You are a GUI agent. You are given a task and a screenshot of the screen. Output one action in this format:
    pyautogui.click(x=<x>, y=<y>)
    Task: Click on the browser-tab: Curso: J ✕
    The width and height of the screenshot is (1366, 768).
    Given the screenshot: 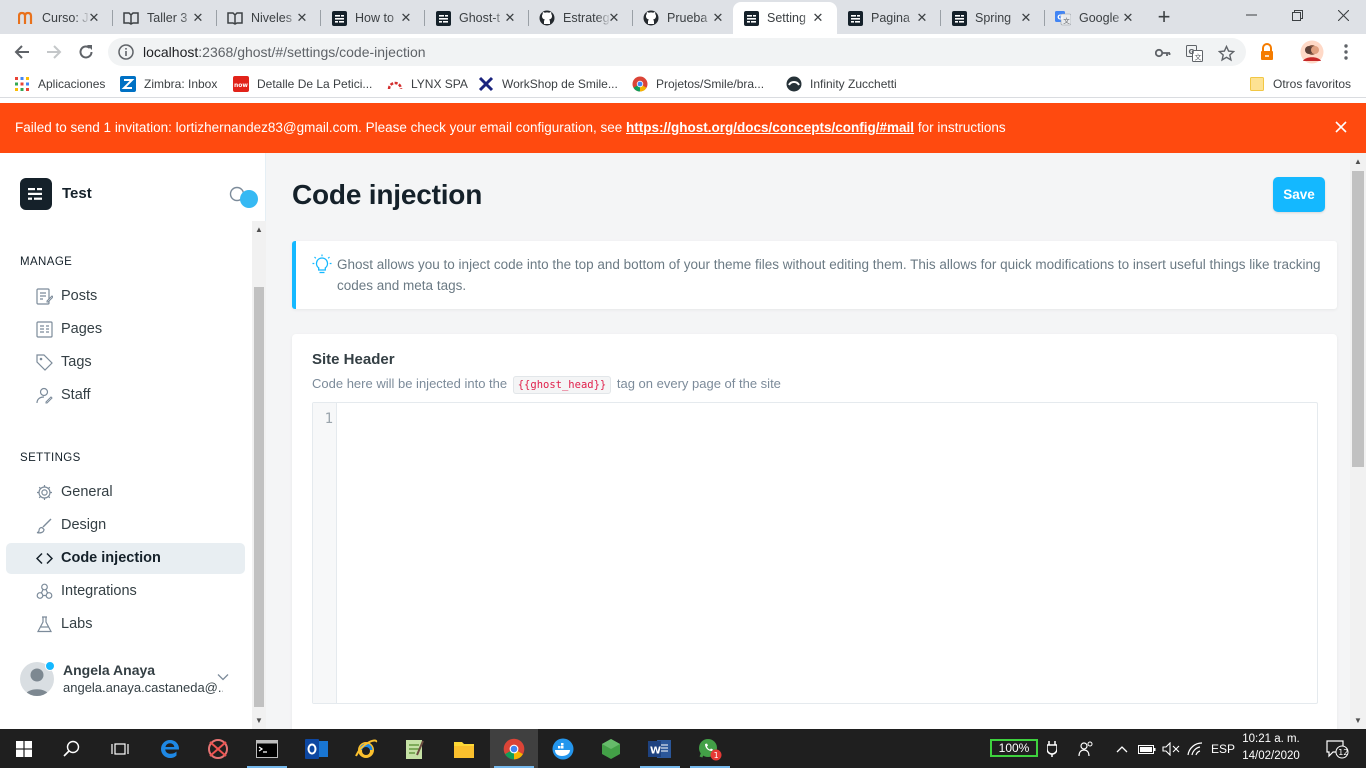 What is the action you would take?
    pyautogui.click(x=60, y=18)
    